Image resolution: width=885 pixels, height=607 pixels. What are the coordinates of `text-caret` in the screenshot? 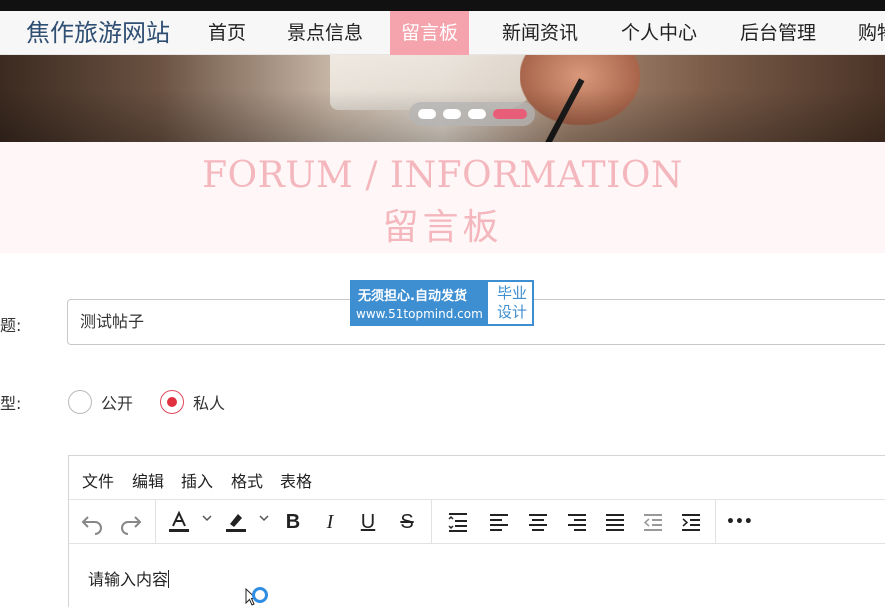 It's located at (169, 579).